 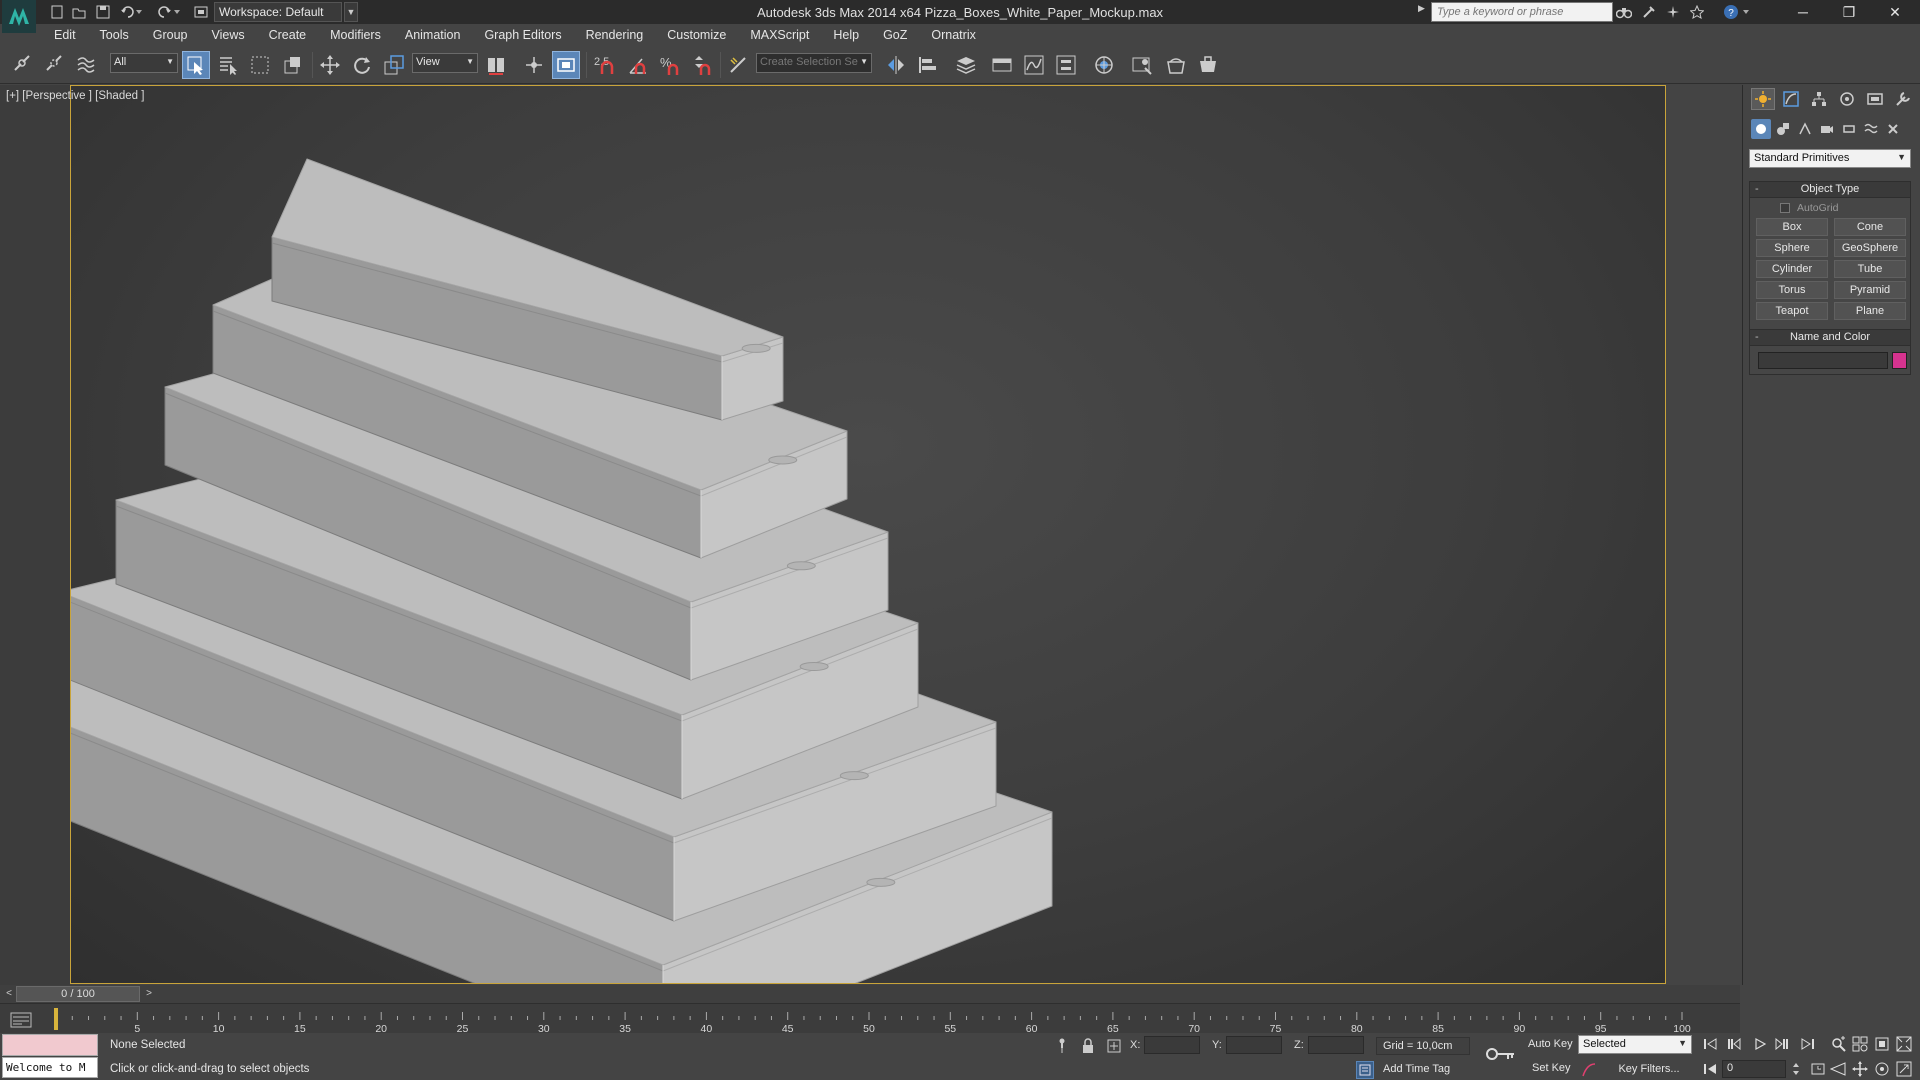 I want to click on keyword-search-input, so click(x=1522, y=12).